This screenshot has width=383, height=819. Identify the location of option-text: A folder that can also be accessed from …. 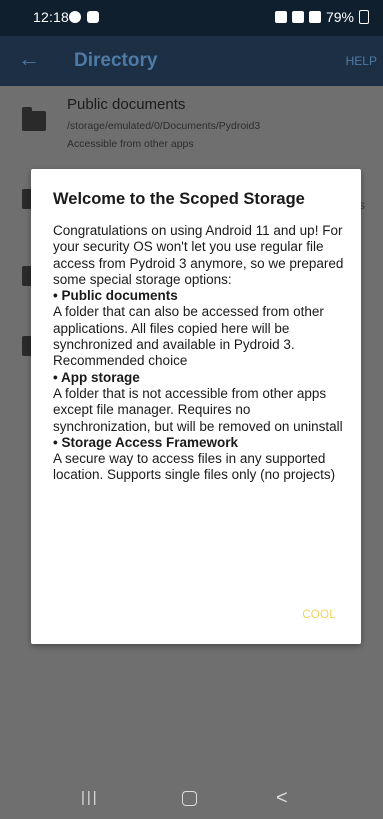
(188, 336).